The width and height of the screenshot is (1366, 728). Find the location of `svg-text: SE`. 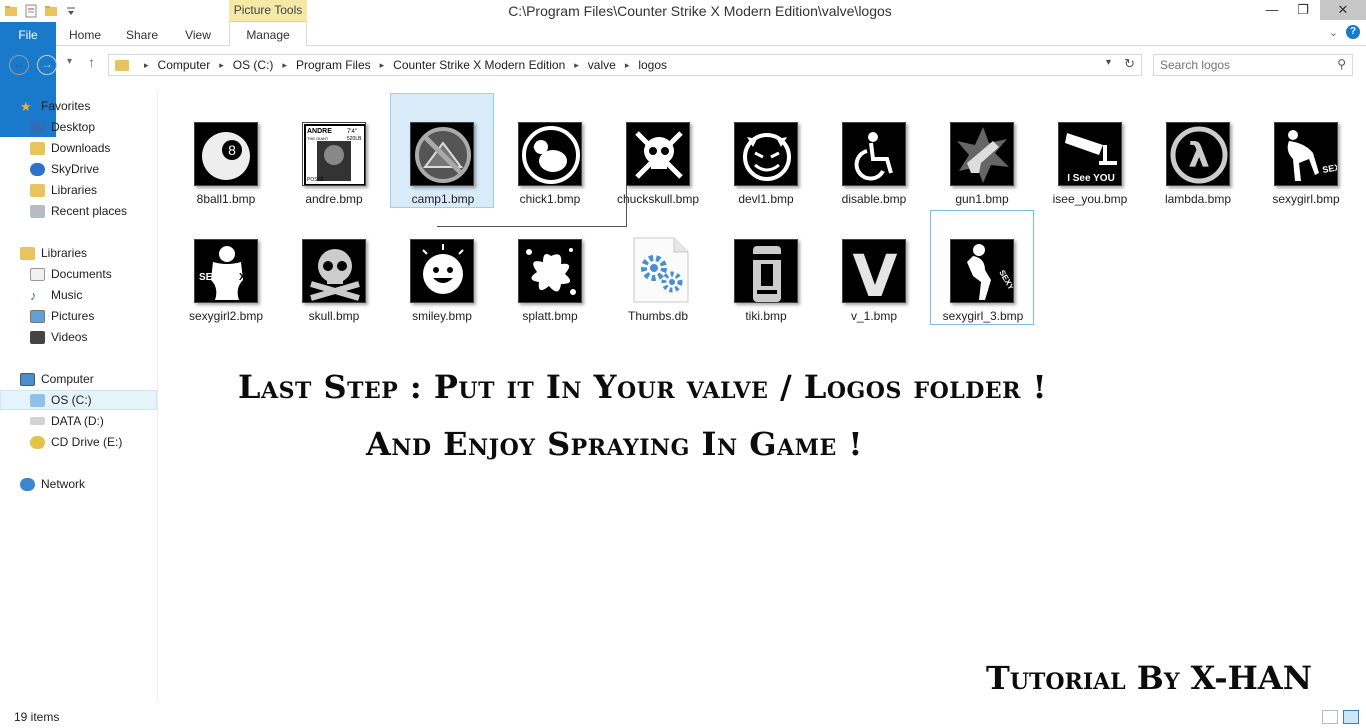

svg-text: SE is located at coordinates (206, 277).